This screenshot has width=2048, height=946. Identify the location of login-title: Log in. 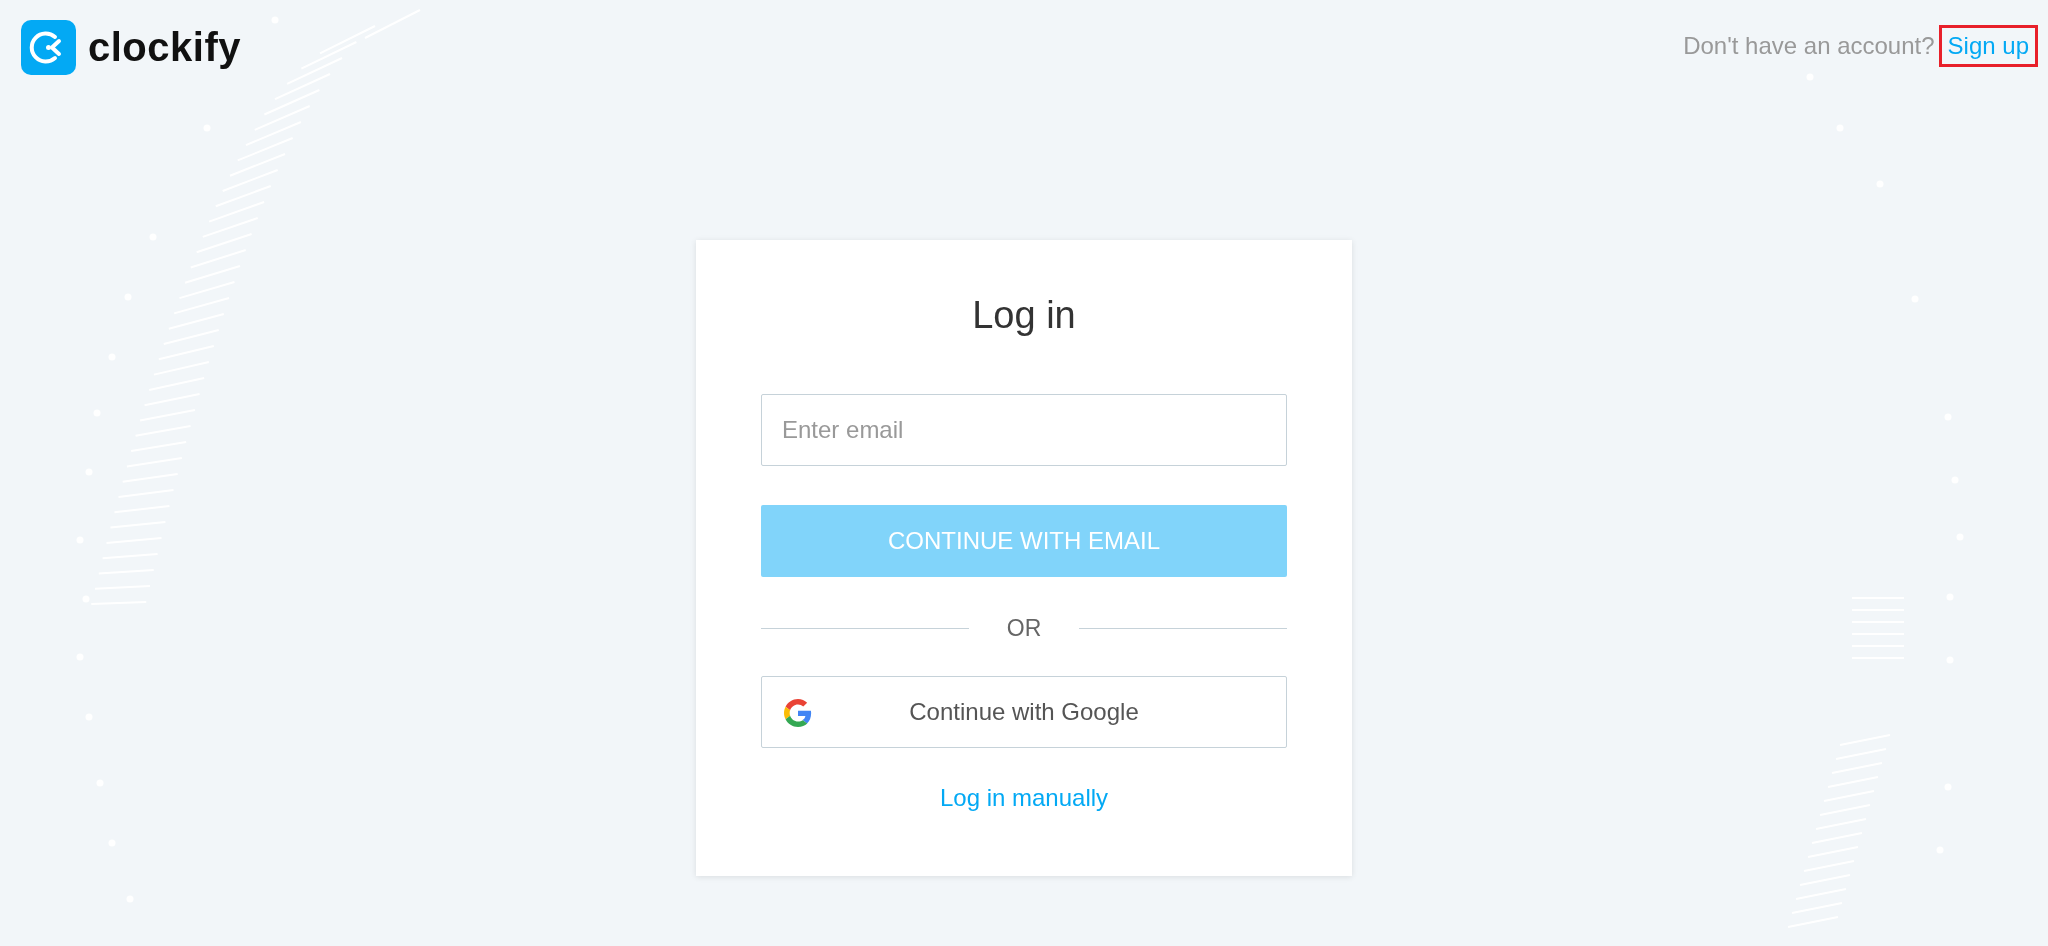
(1024, 315).